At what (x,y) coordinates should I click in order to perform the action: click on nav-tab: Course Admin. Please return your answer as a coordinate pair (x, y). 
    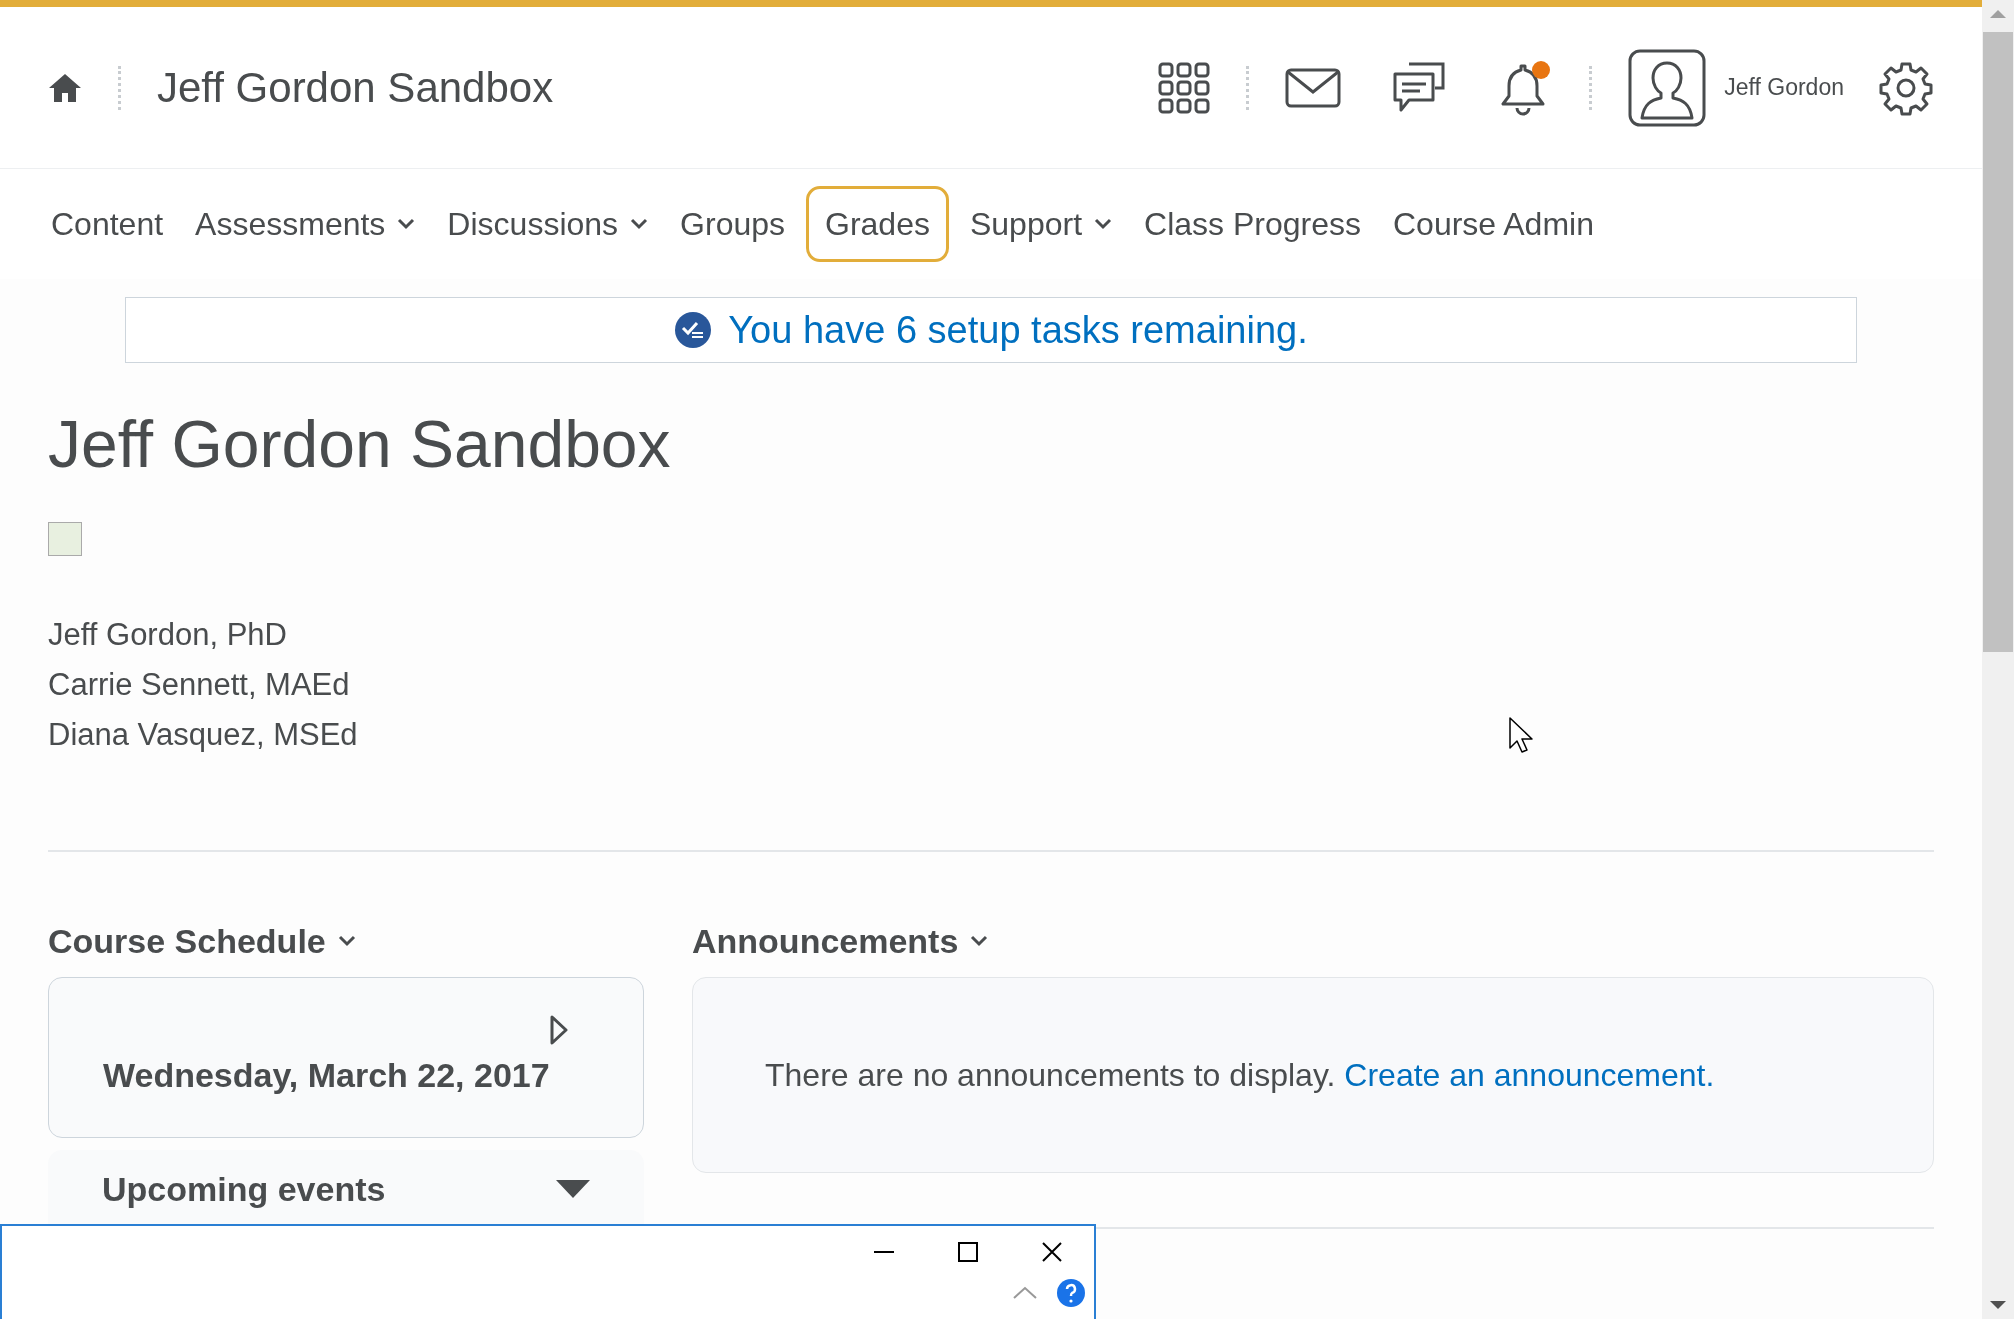
    Looking at the image, I should click on (1493, 224).